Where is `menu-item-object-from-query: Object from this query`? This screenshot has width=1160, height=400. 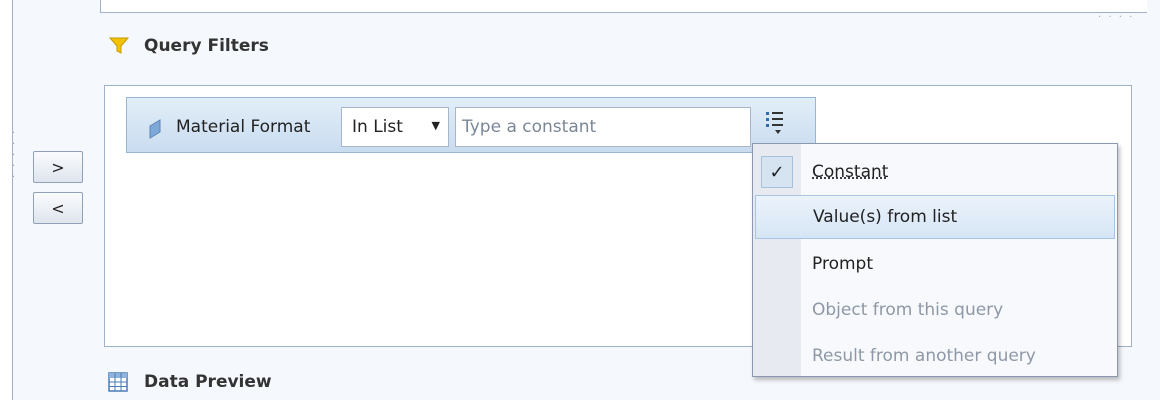 menu-item-object-from-query: Object from this query is located at coordinates (908, 310).